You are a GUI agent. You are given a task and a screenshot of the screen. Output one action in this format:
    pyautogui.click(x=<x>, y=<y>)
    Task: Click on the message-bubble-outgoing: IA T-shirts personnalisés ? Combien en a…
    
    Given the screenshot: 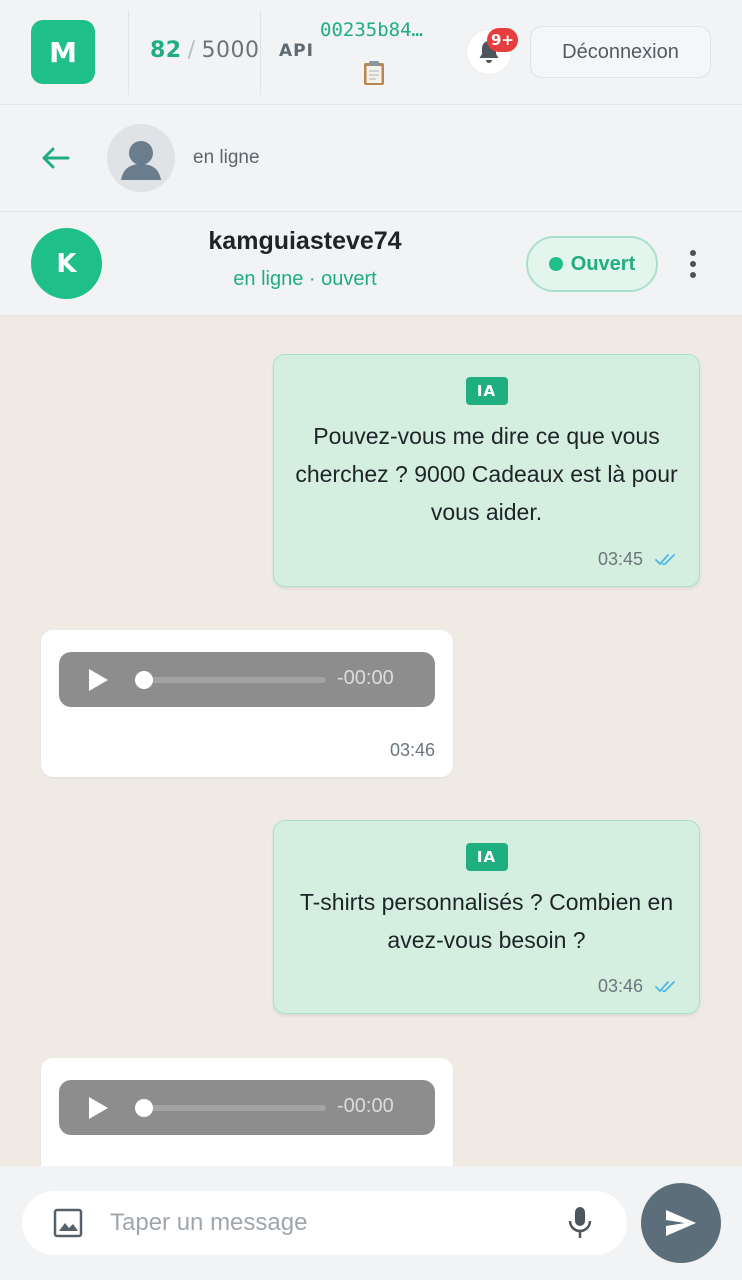 What is the action you would take?
    pyautogui.click(x=486, y=917)
    